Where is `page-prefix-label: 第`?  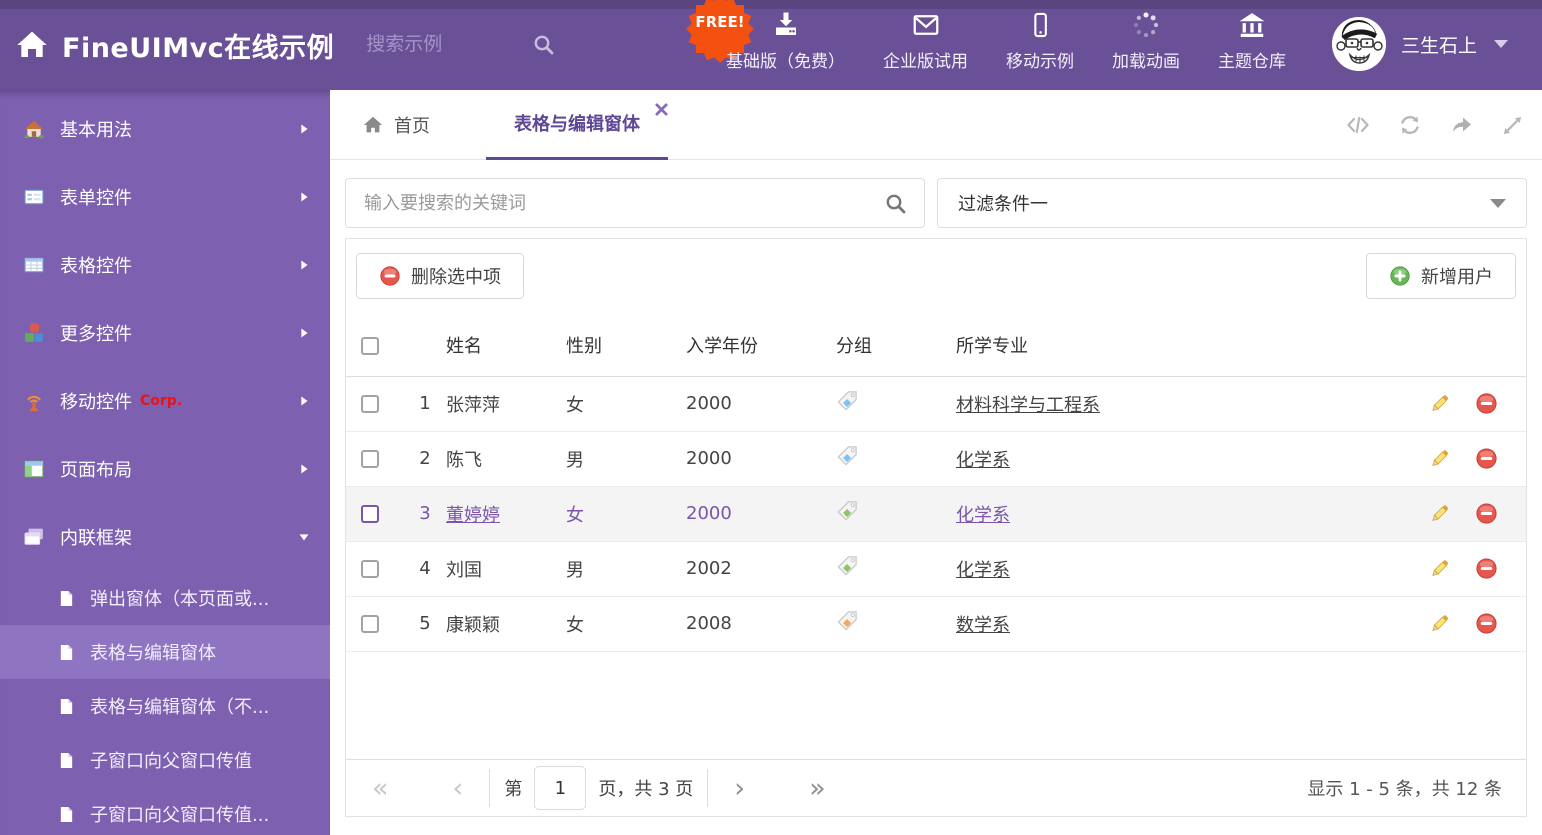
page-prefix-label: 第 is located at coordinates (513, 789).